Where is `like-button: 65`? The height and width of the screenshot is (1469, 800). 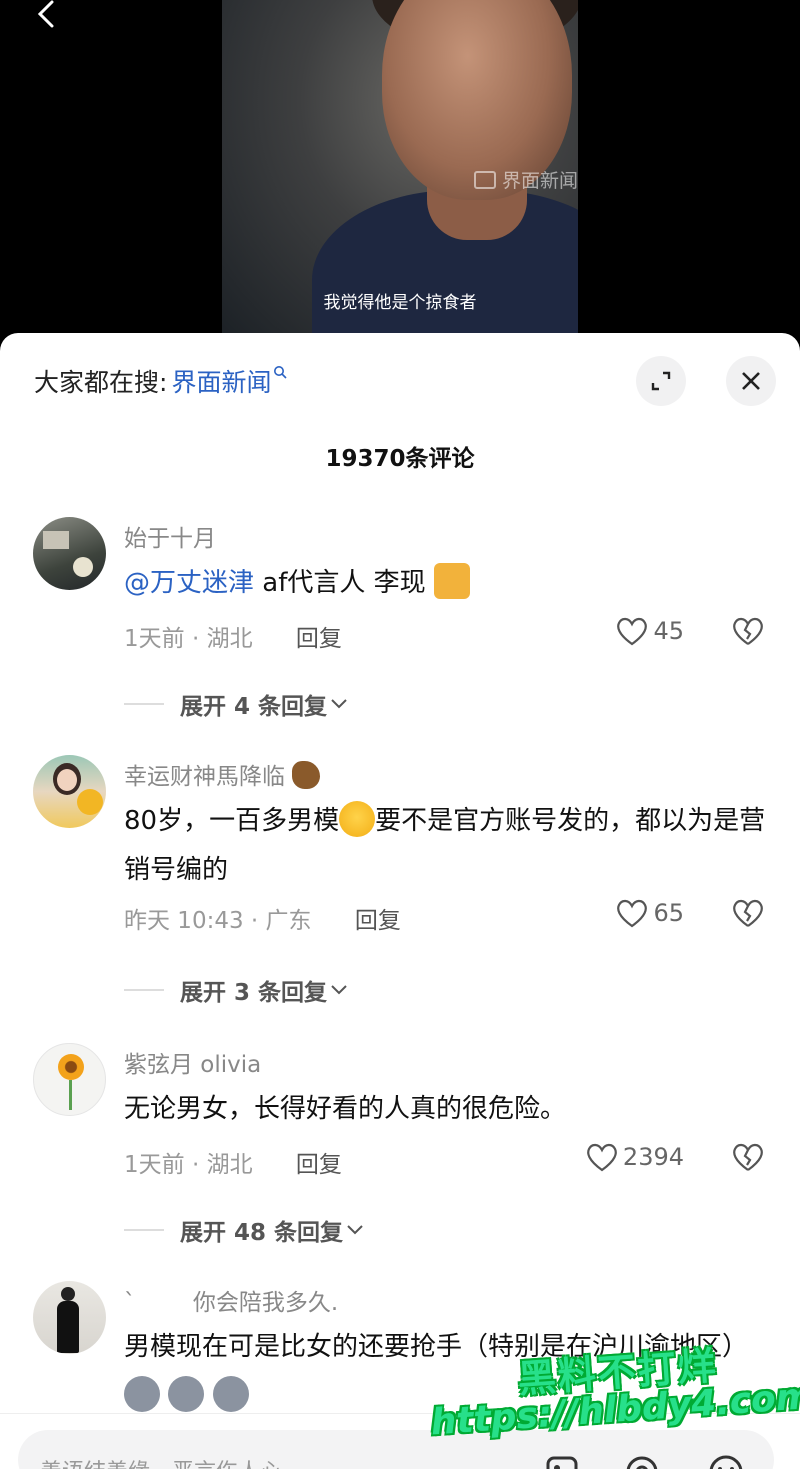 like-button: 65 is located at coordinates (649, 913).